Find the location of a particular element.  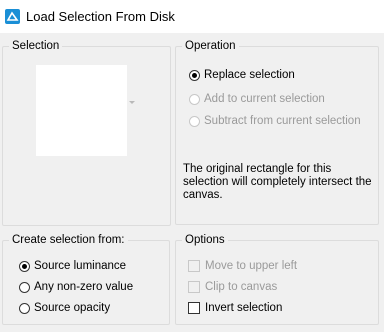

radio-source-opacity: Source opacity is located at coordinates (64, 308).